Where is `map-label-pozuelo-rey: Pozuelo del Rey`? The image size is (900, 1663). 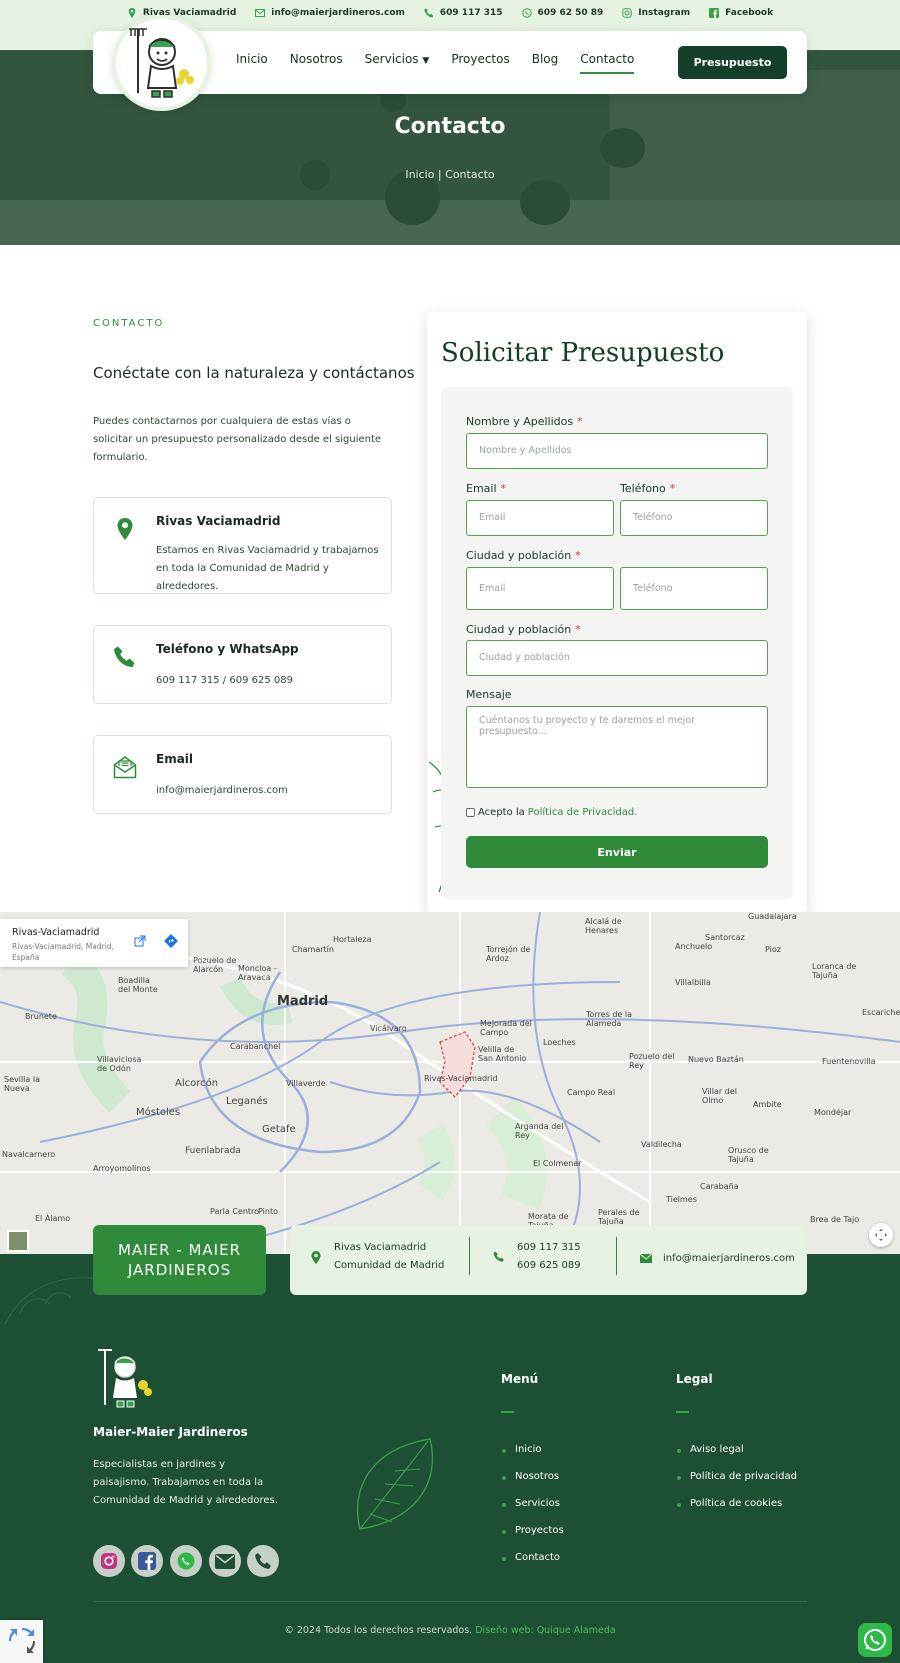 map-label-pozuelo-rey: Pozuelo del Rey is located at coordinates (652, 1061).